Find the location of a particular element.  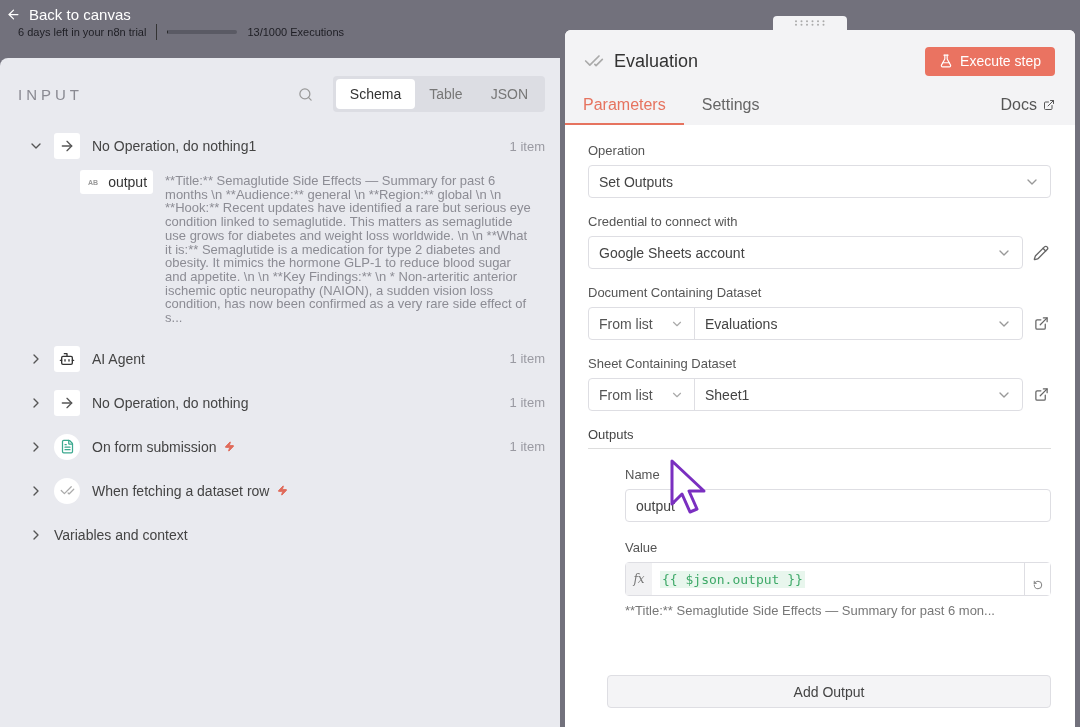

section-title: Outputs is located at coordinates (819, 438).